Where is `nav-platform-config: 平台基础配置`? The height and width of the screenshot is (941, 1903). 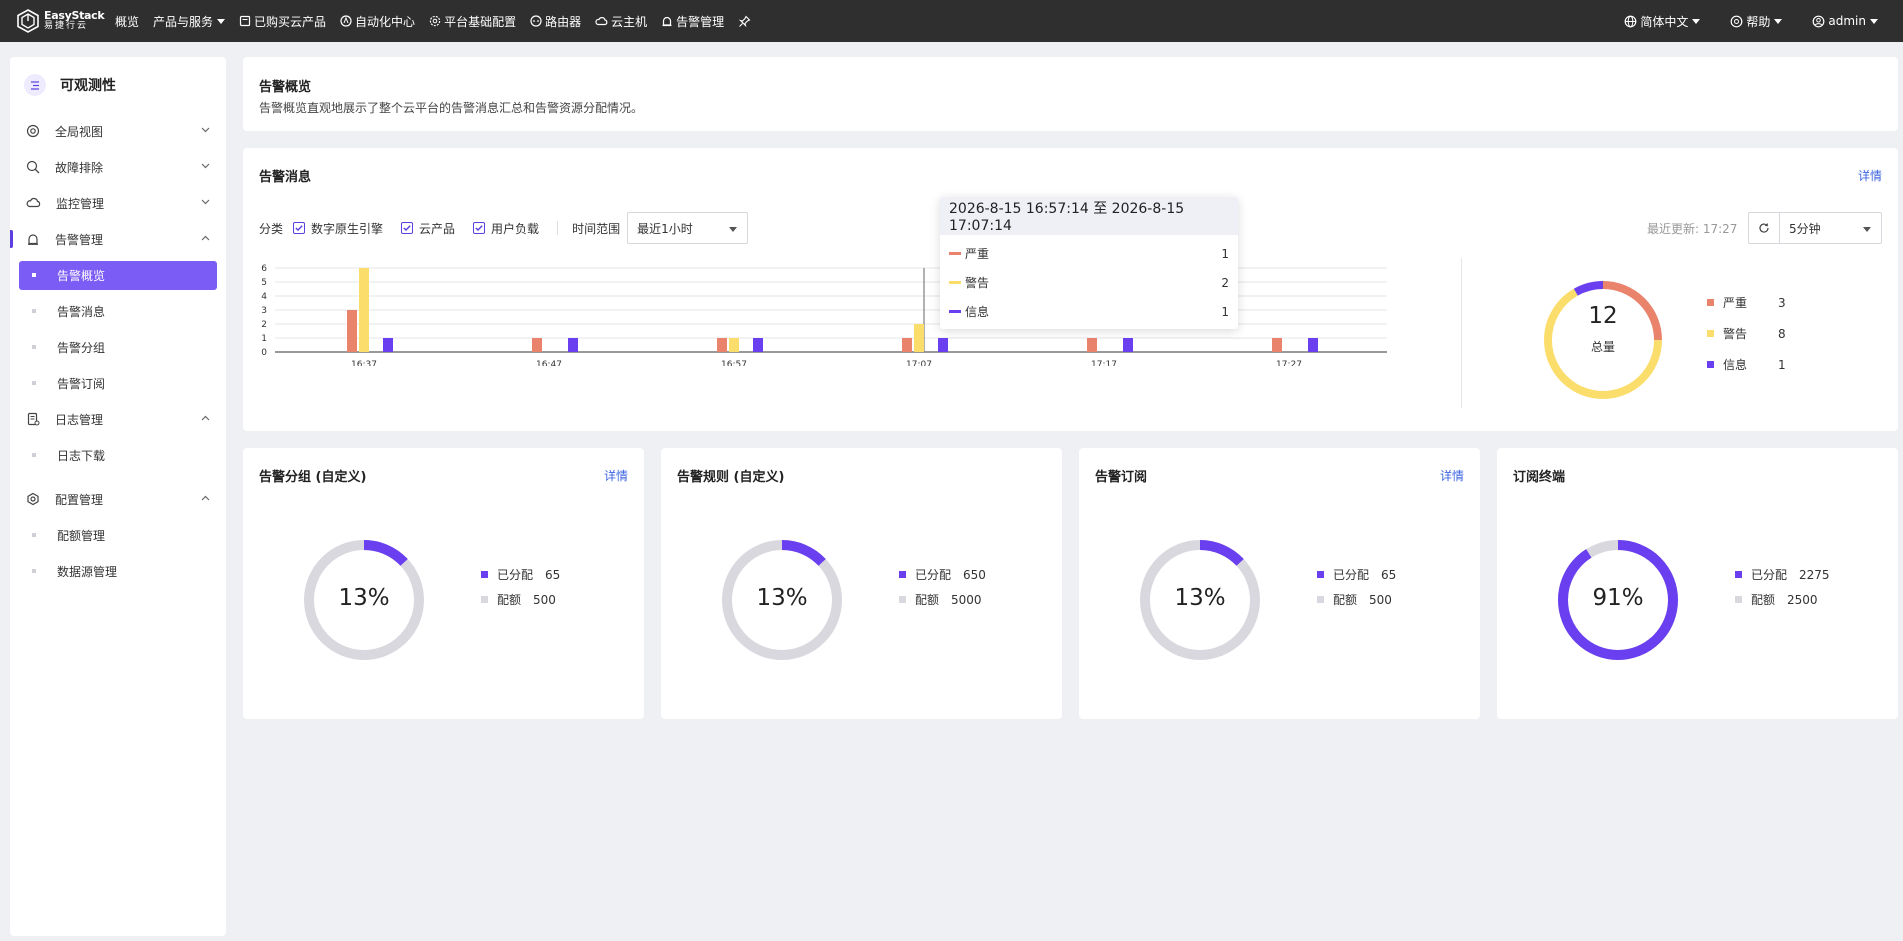 nav-platform-config: 平台基础配置 is located at coordinates (472, 21).